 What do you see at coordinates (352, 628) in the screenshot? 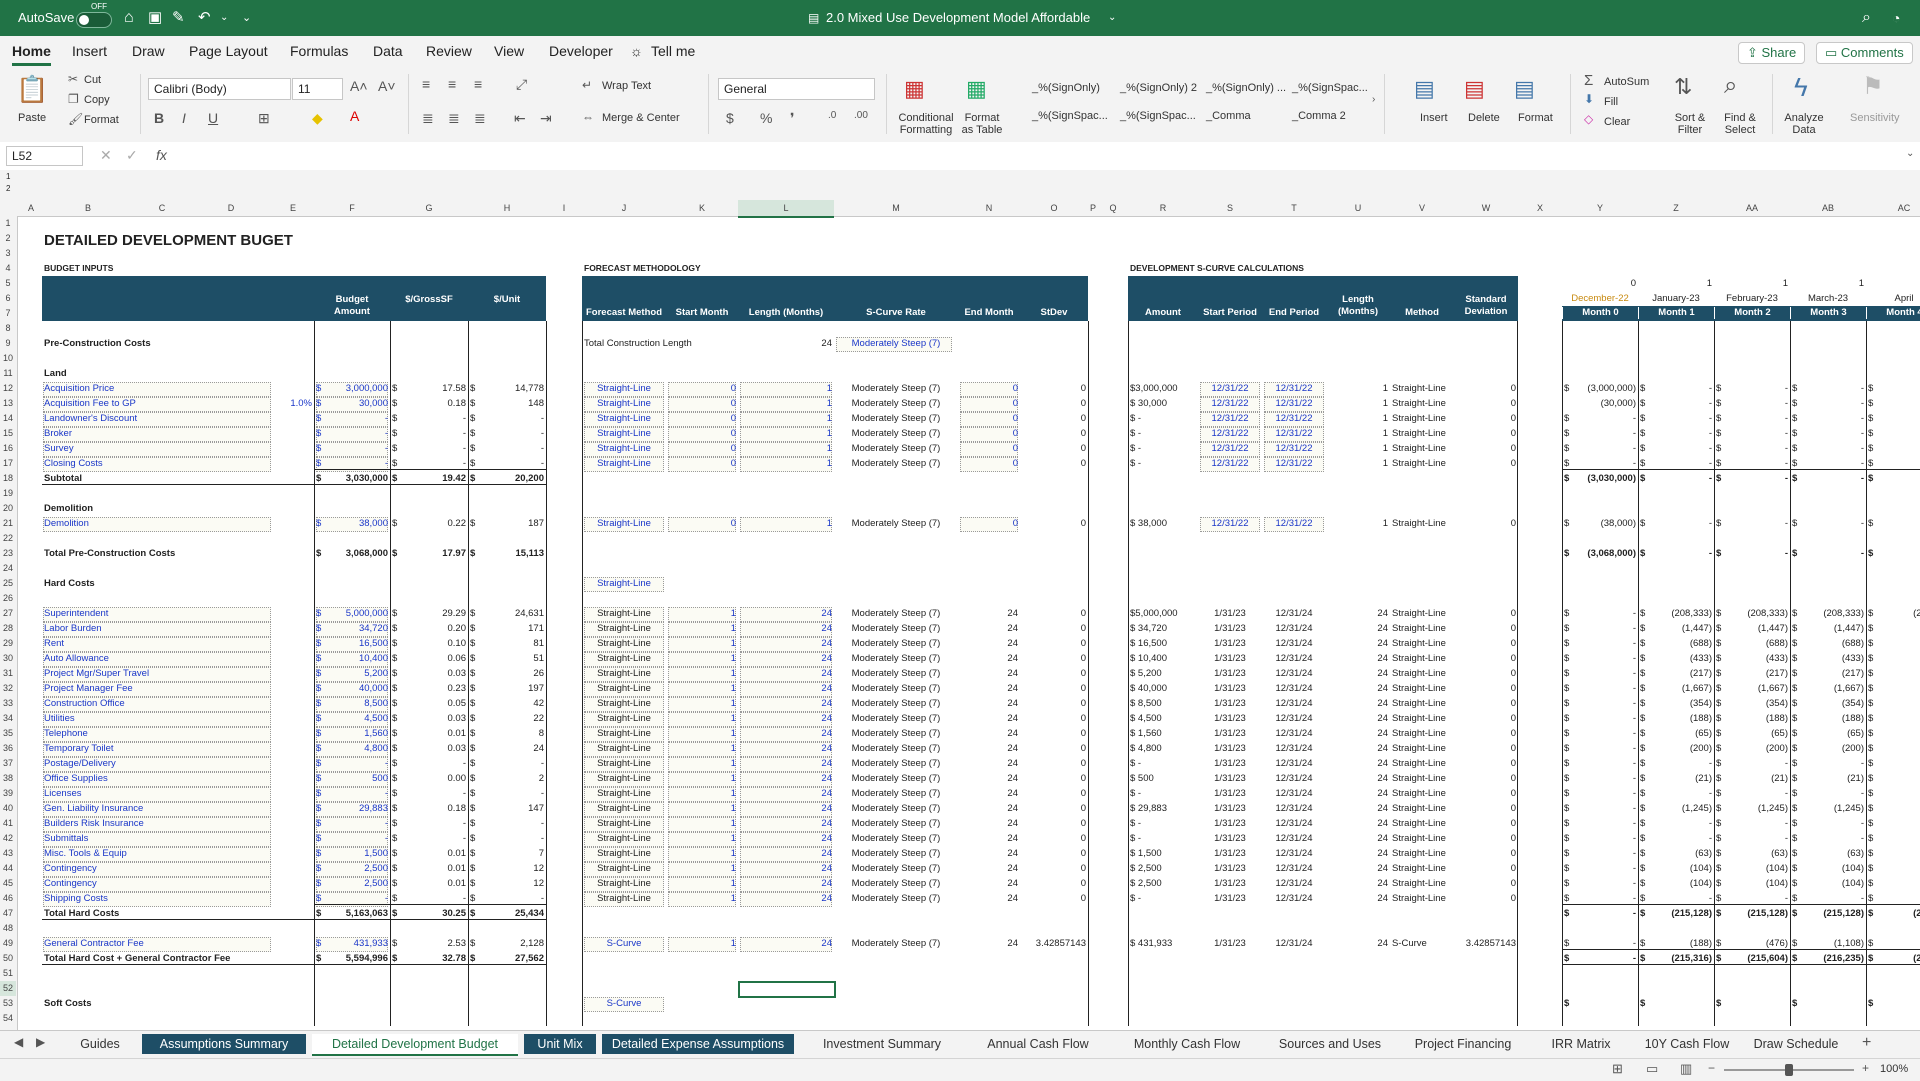
I see `row28-amount: 34,720` at bounding box center [352, 628].